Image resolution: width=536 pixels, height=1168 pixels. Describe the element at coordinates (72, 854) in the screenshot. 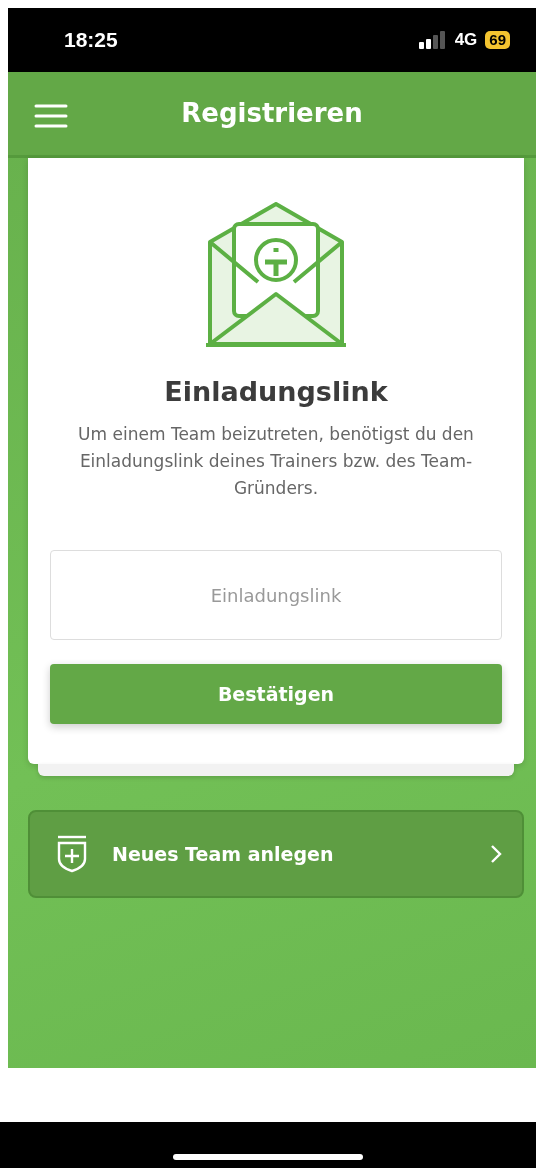

I see `shield-plus-icon` at that location.